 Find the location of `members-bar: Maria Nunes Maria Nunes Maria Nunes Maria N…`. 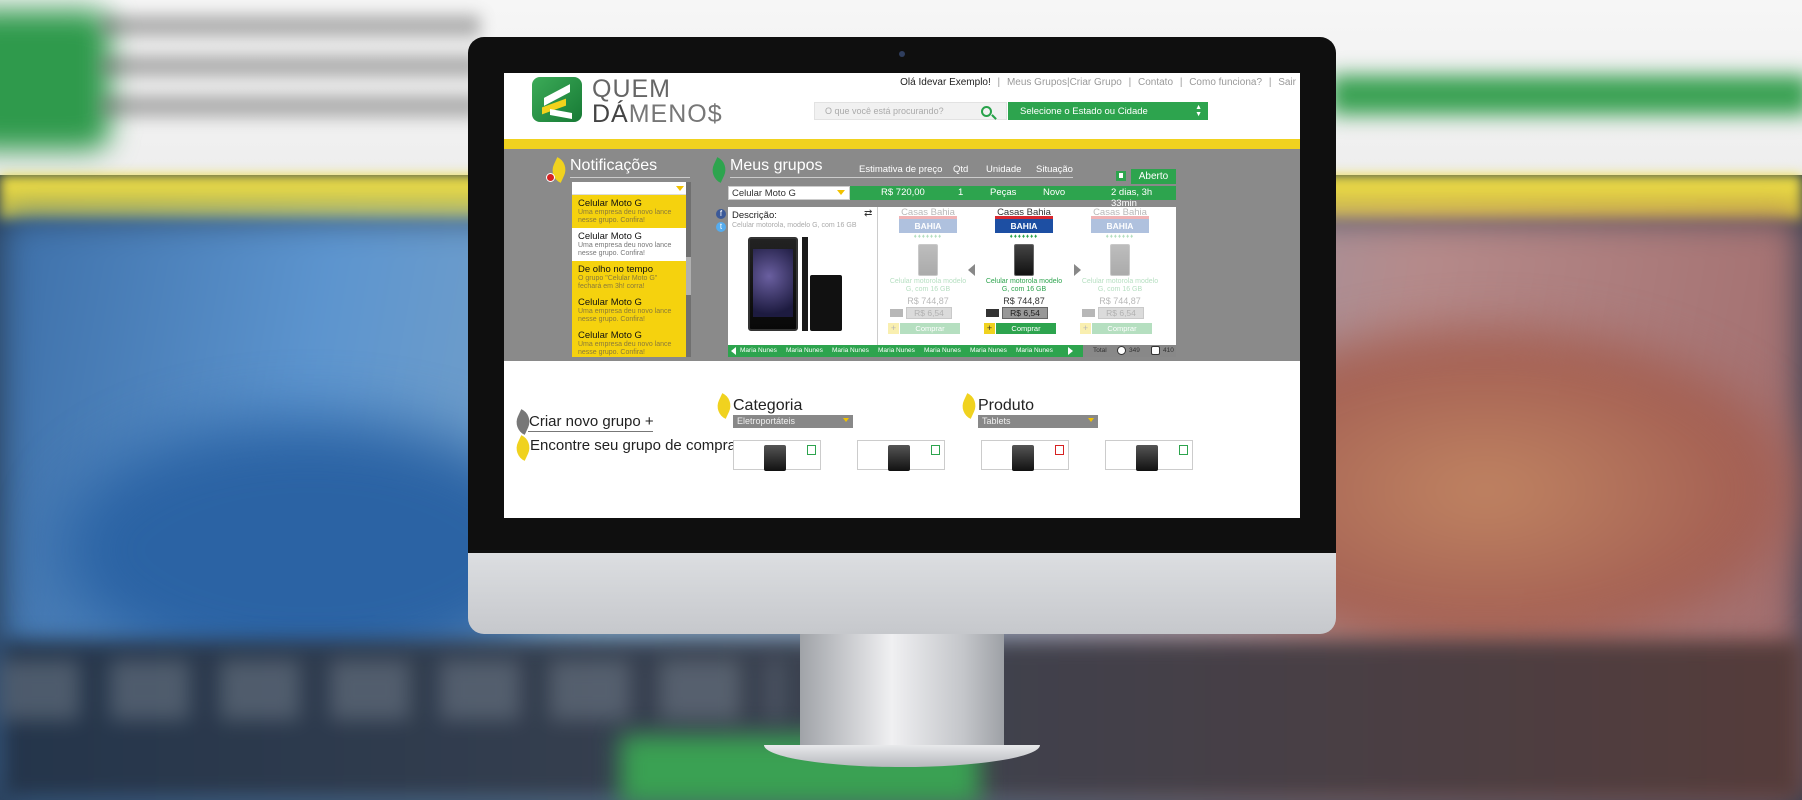

members-bar: Maria Nunes Maria Nunes Maria Nunes Maria N… is located at coordinates (905, 351).